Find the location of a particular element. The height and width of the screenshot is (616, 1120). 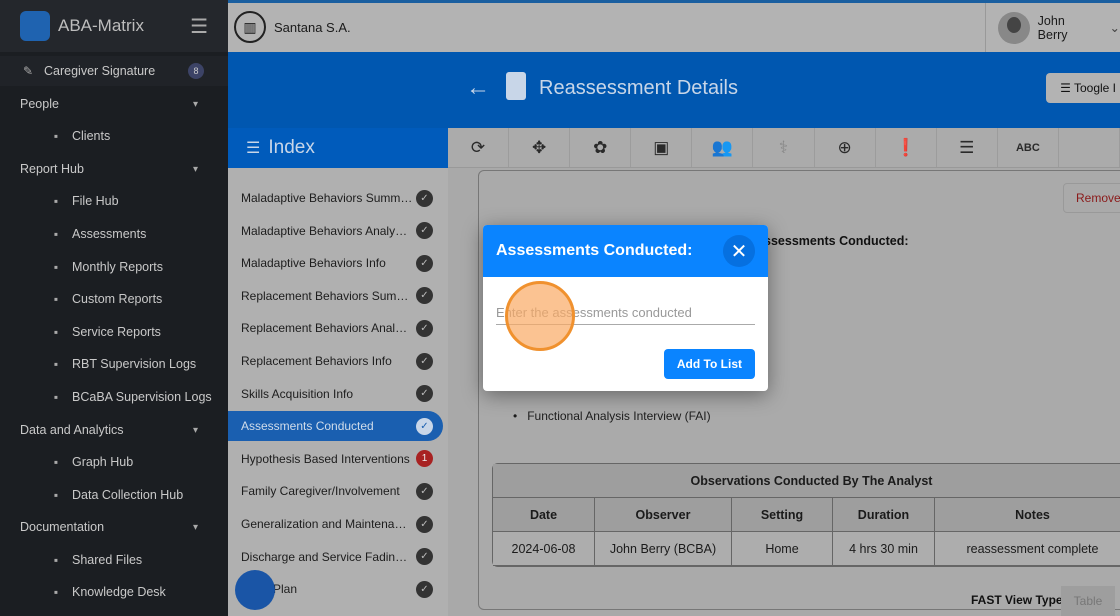

index-item: Replacement Behaviors Analysis... ✓ is located at coordinates (335, 328).